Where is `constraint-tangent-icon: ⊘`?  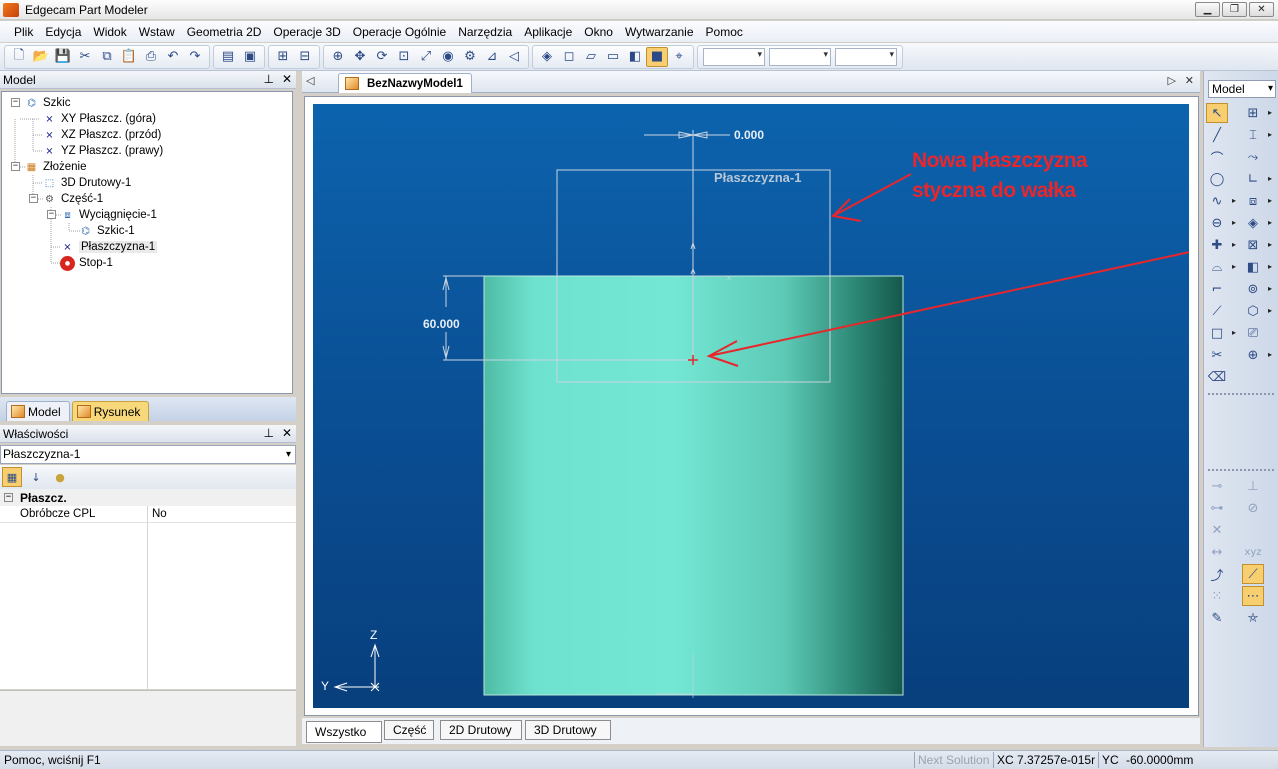 constraint-tangent-icon: ⊘ is located at coordinates (1253, 508).